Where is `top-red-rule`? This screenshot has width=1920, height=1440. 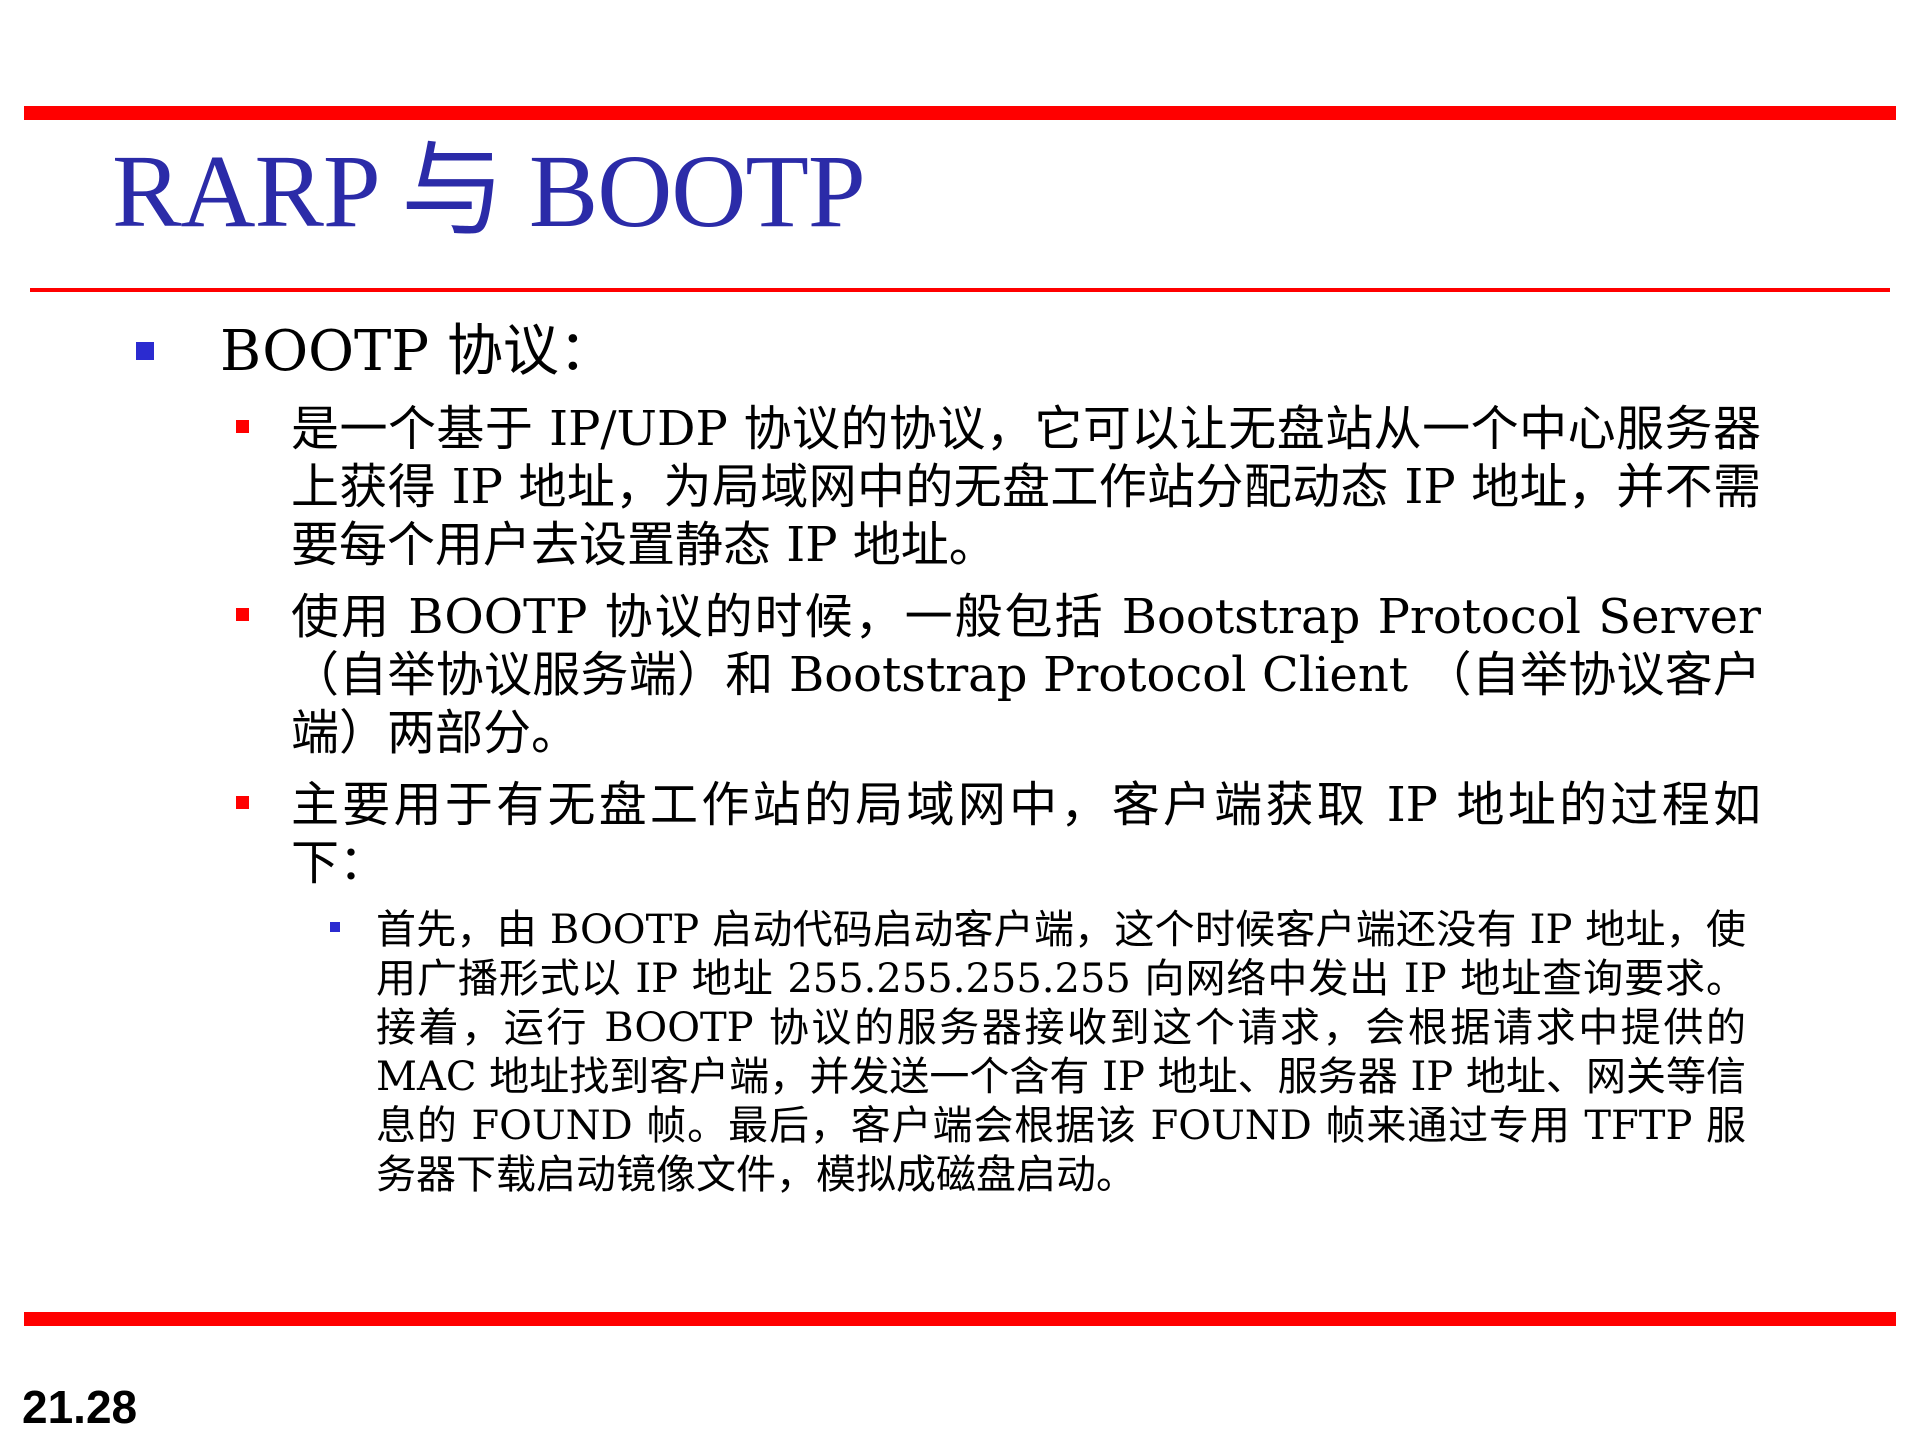
top-red-rule is located at coordinates (960, 113).